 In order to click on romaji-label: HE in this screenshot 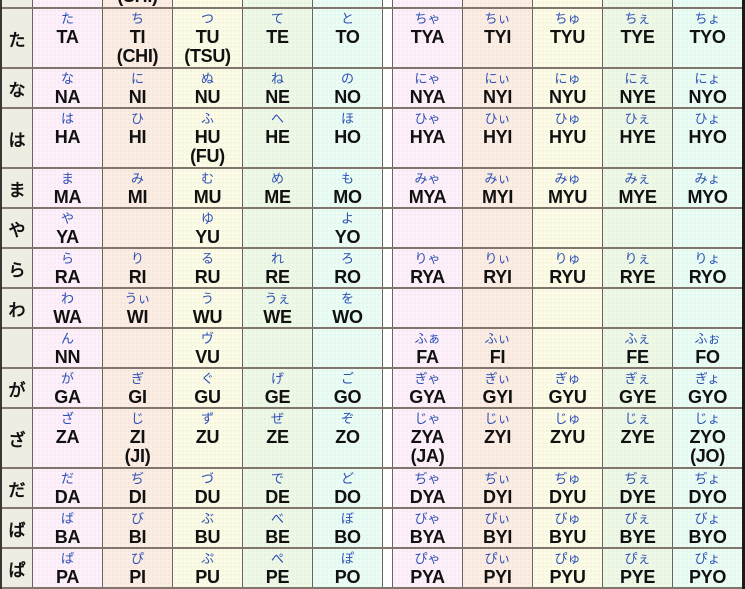, I will do `click(277, 137)`.